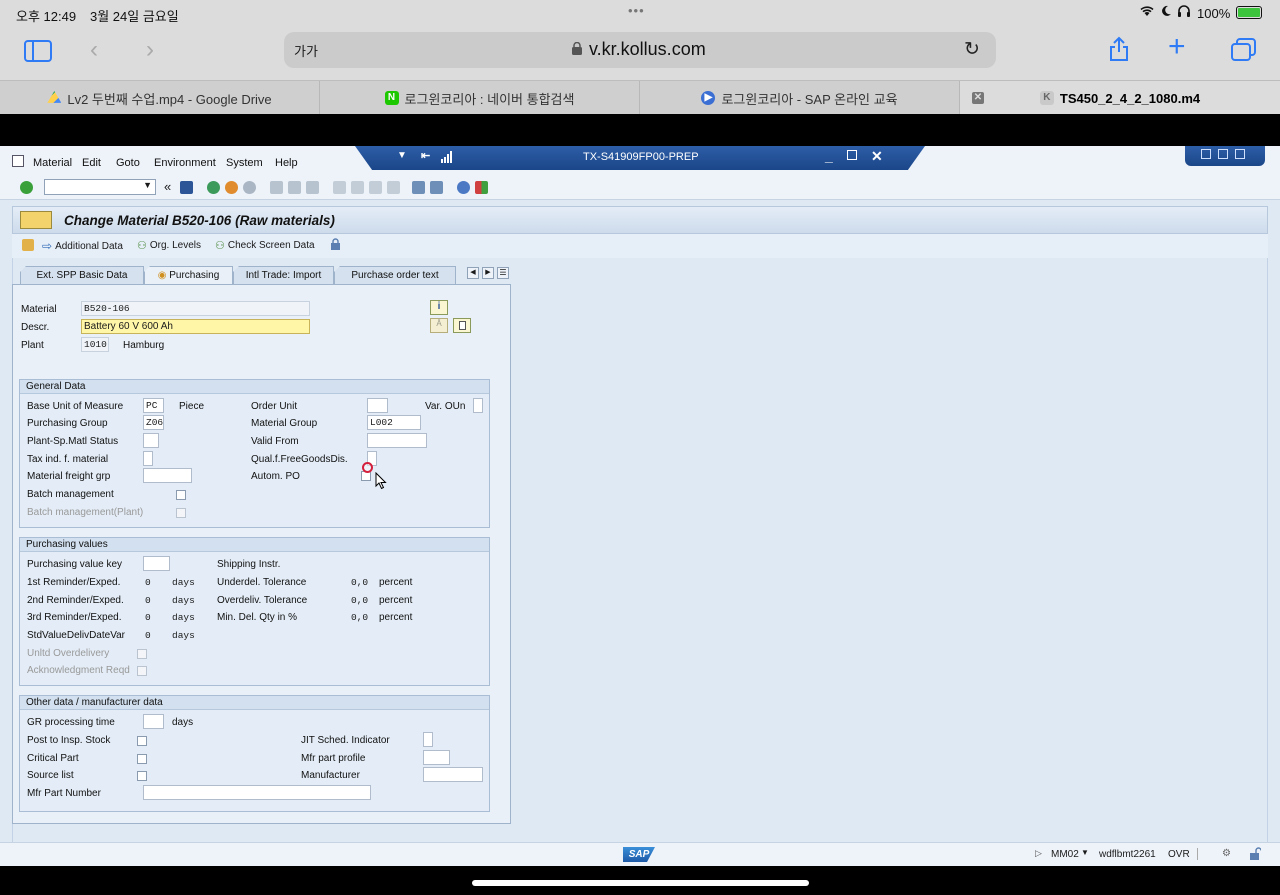  I want to click on browser-tab-video: ✕ K TS450_2_4_2_1080.m4, so click(1120, 98).